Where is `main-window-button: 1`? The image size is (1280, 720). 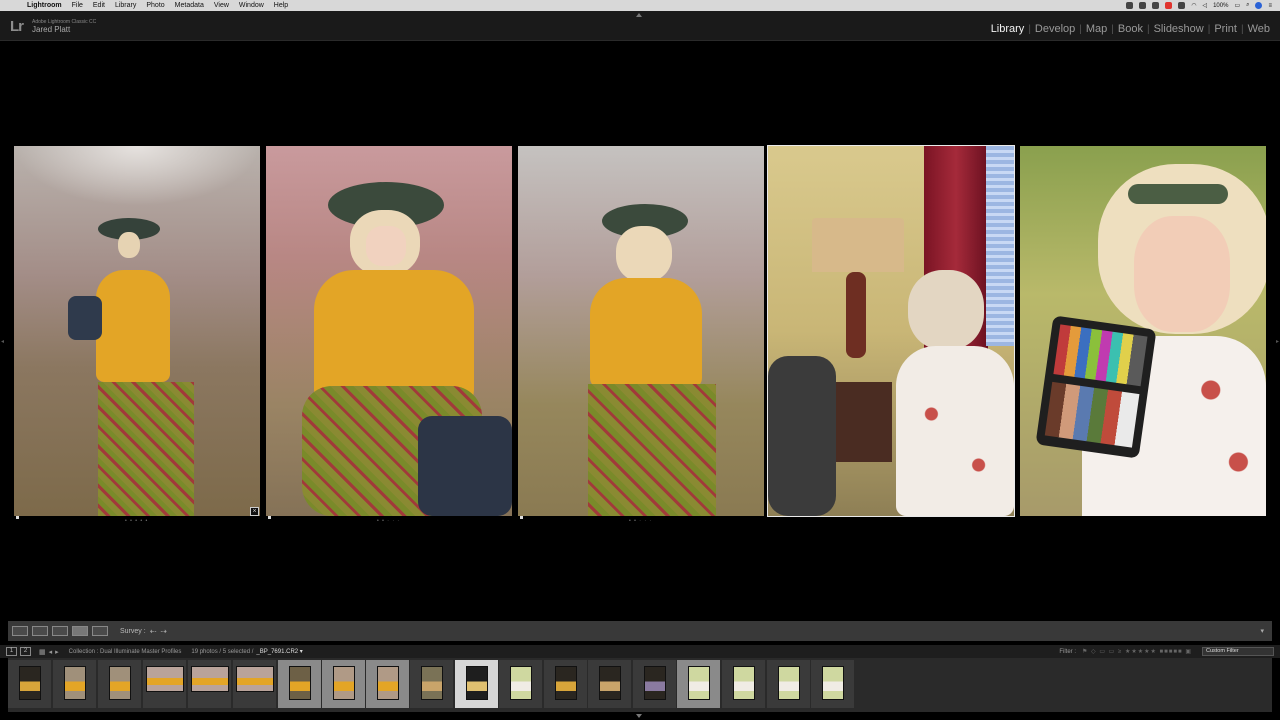 main-window-button: 1 is located at coordinates (11, 651).